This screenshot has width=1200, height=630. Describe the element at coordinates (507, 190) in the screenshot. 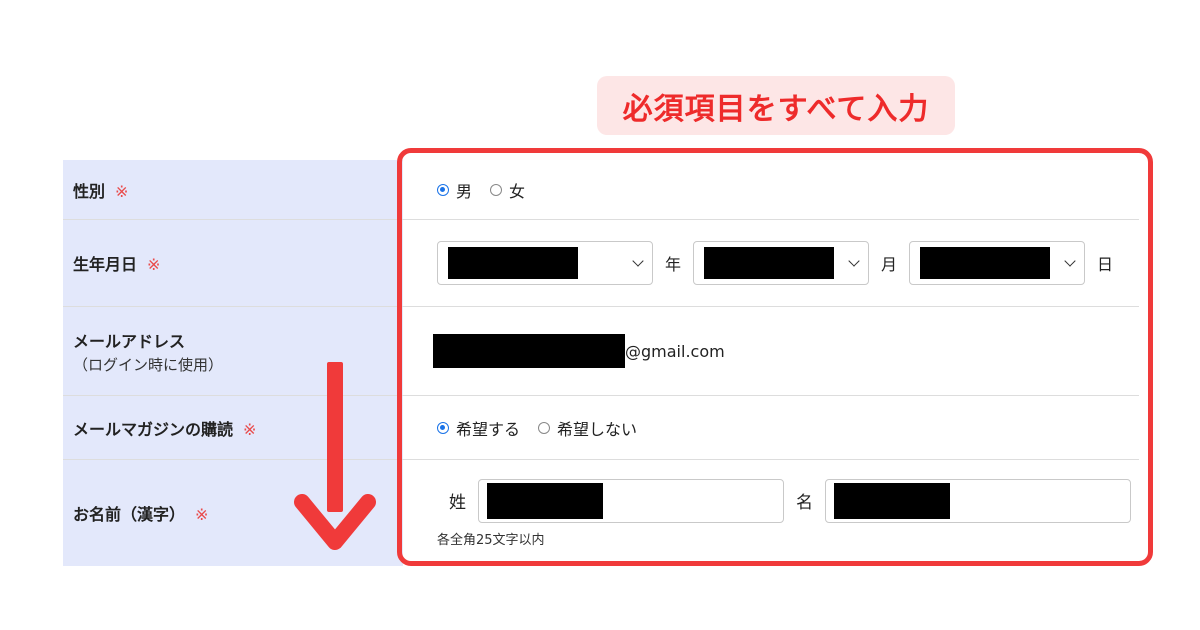

I see `gender-option-female: 女` at that location.